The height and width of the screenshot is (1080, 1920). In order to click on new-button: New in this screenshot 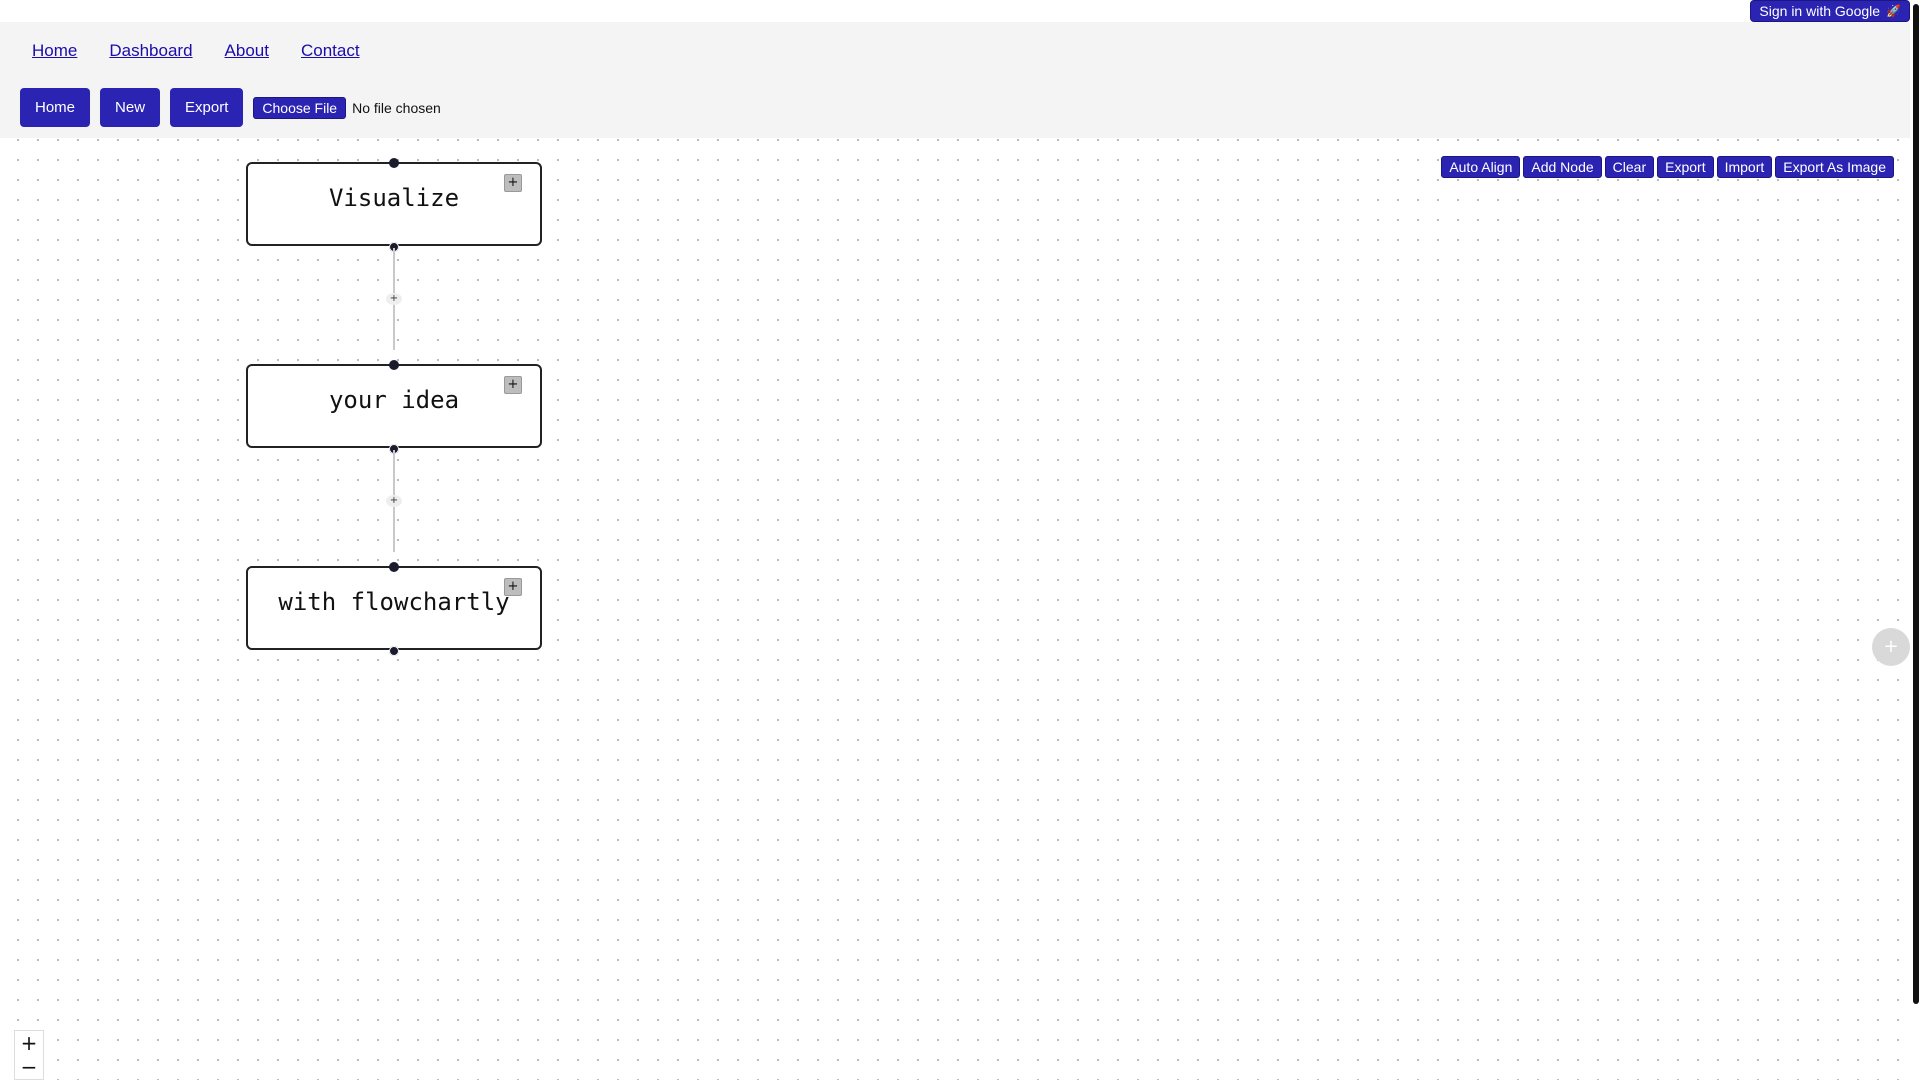, I will do `click(130, 107)`.